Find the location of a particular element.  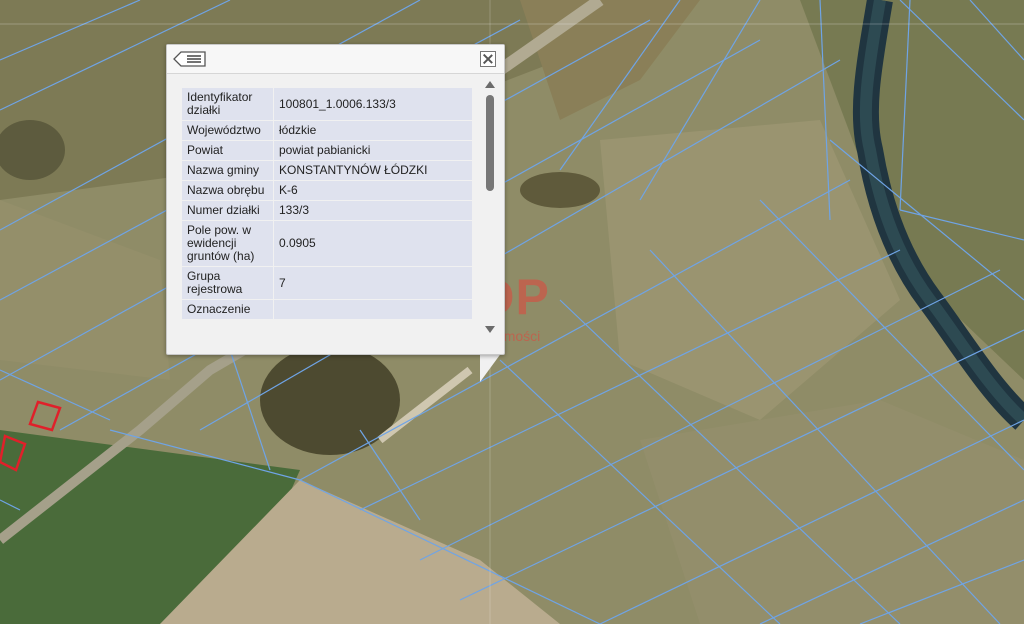

row-label: Pole pow. w ewidencji gruntów (ha) is located at coordinates (227, 243).